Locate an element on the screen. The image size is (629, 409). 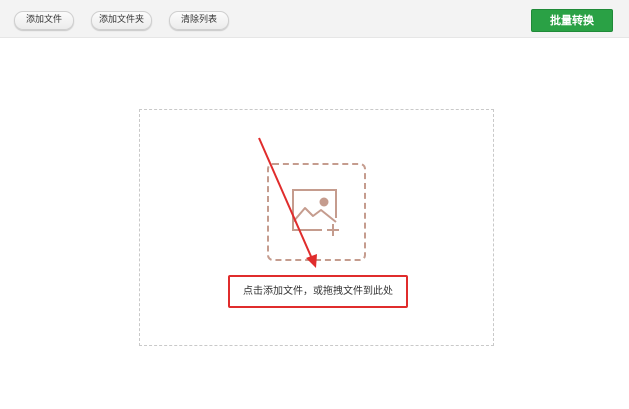
hint-highlight-box: 点击添加文件，或拖拽文件到此处 is located at coordinates (318, 291).